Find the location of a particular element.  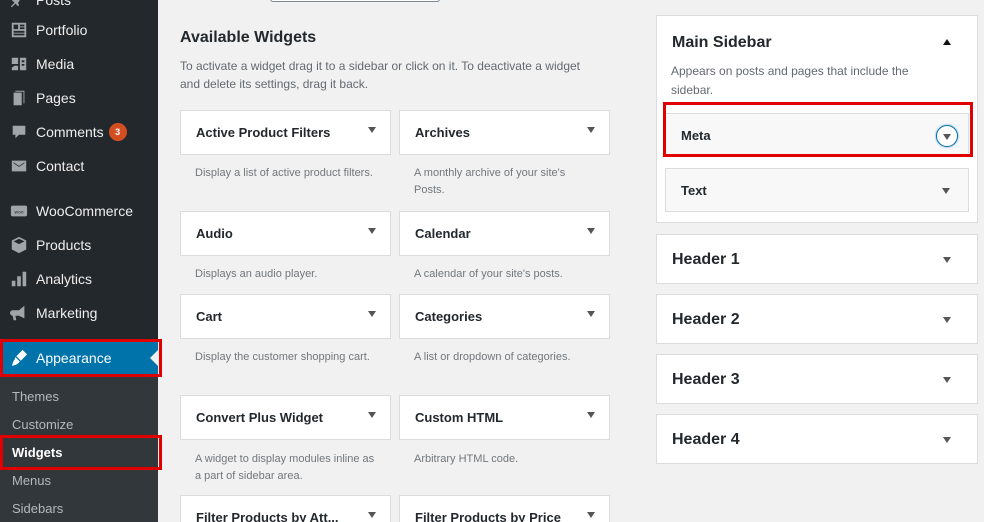

widget-title: Text is located at coordinates (694, 190).